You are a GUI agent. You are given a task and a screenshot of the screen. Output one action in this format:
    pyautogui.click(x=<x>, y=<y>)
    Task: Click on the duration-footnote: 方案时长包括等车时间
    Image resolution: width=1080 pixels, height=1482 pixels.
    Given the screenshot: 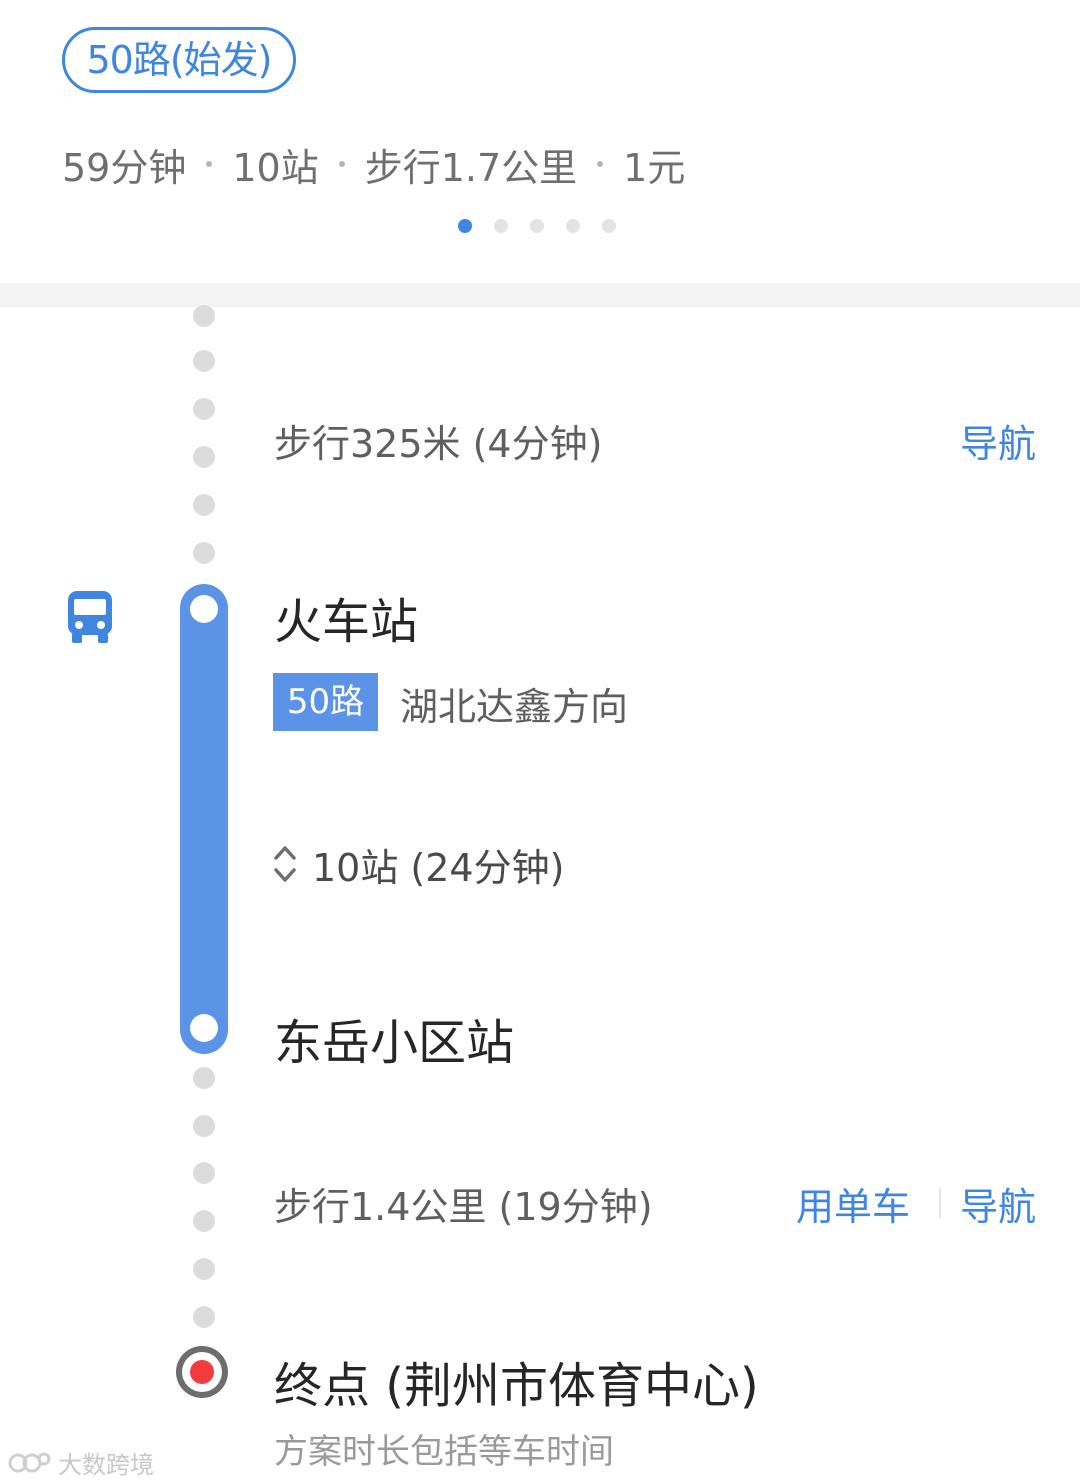 What is the action you would take?
    pyautogui.click(x=444, y=1452)
    